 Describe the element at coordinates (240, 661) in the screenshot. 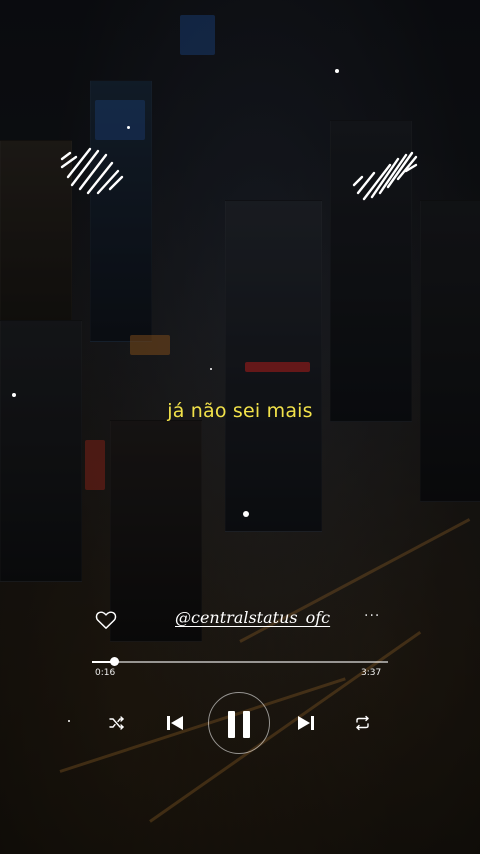

I see `progress-bar` at that location.